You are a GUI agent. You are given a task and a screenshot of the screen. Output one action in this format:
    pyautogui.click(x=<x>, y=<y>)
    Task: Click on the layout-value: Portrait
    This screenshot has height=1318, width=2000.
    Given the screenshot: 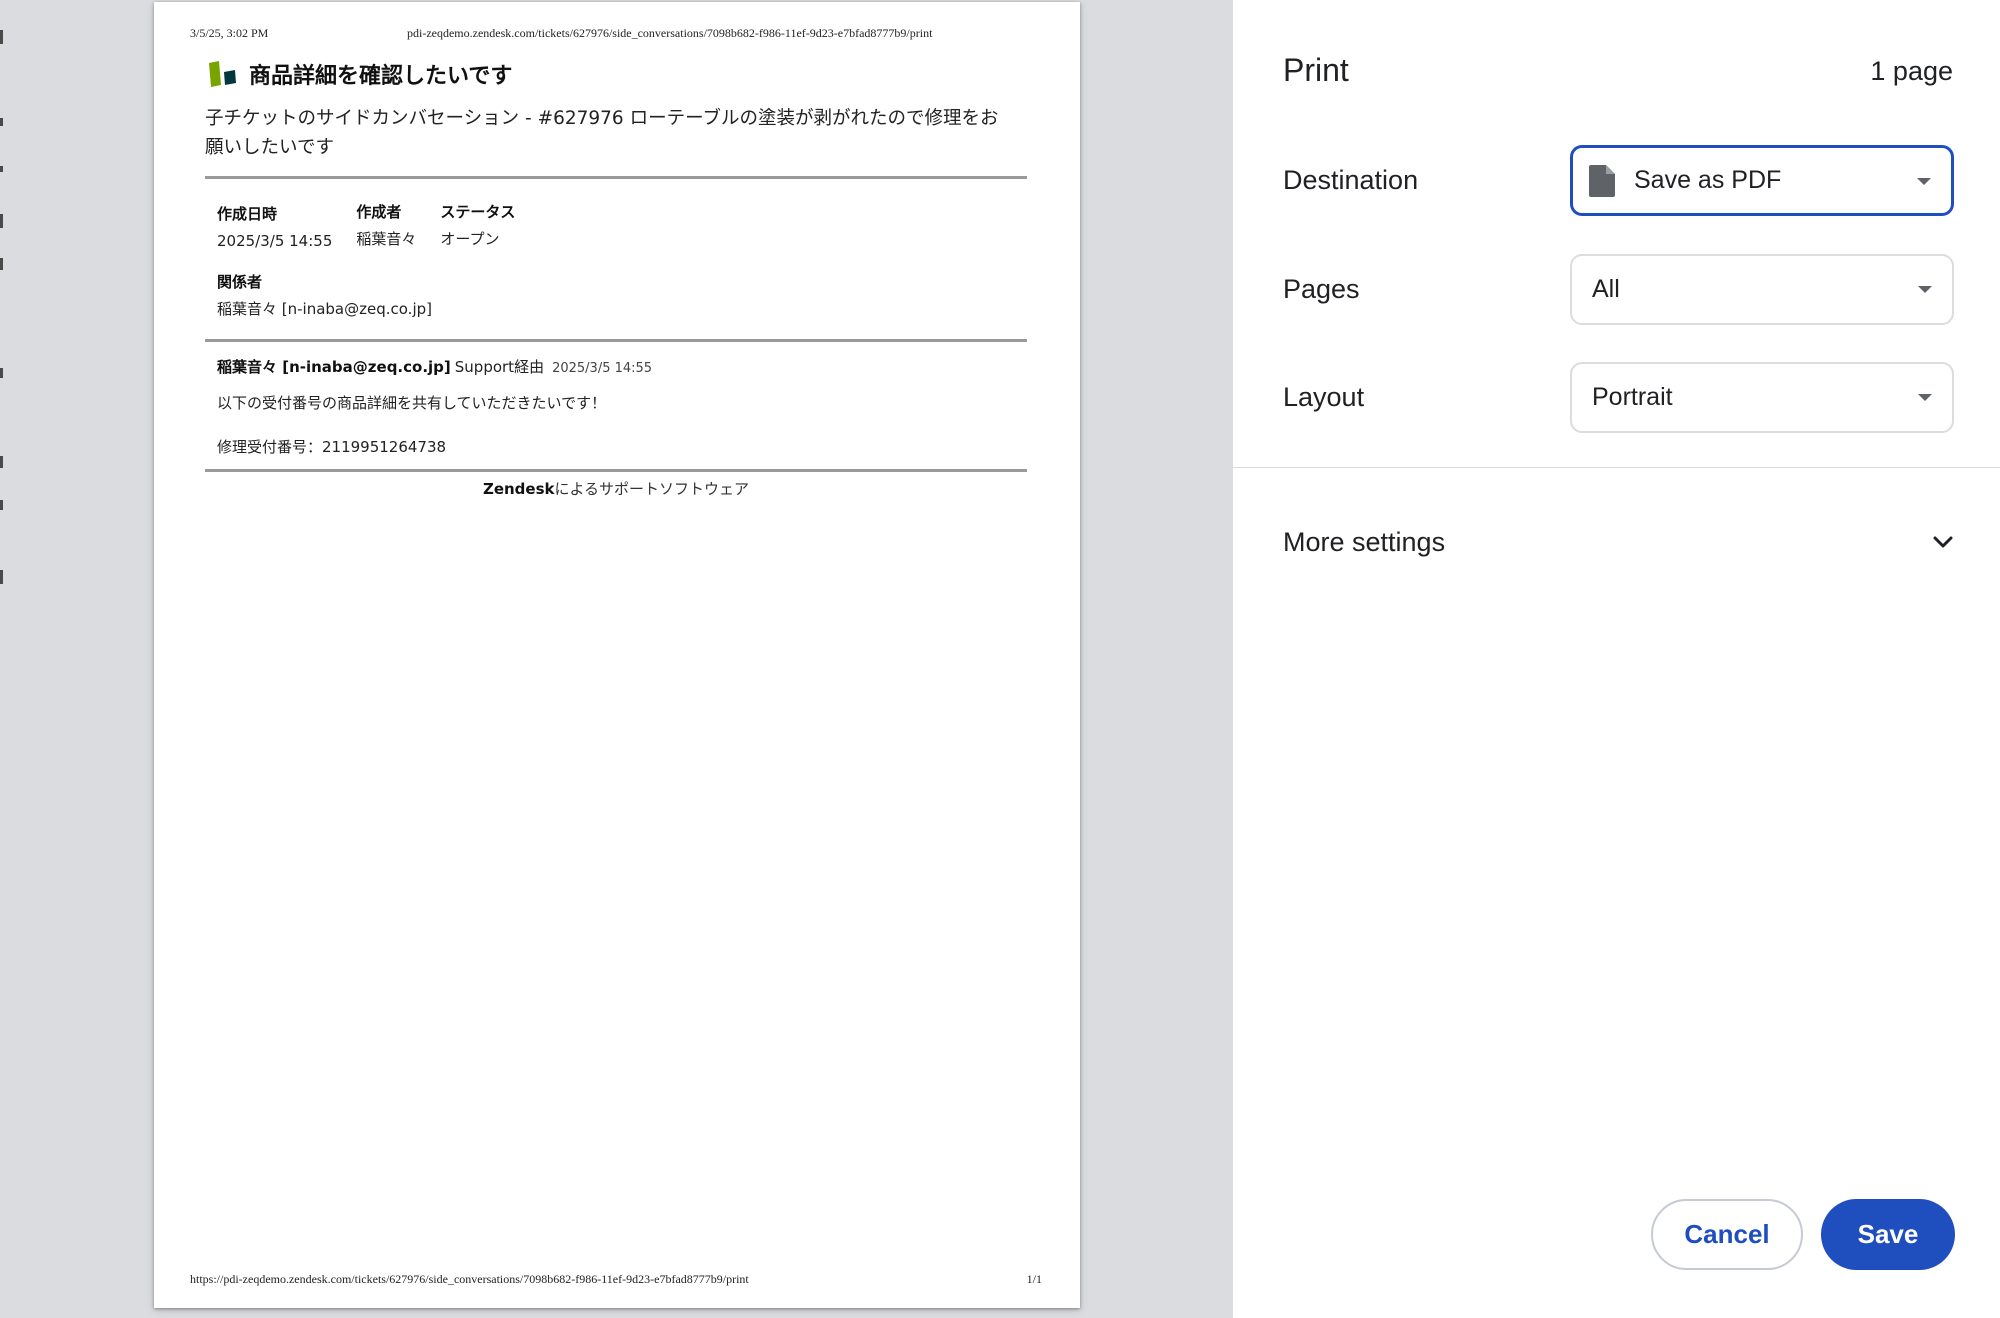 What is the action you would take?
    pyautogui.click(x=1632, y=397)
    